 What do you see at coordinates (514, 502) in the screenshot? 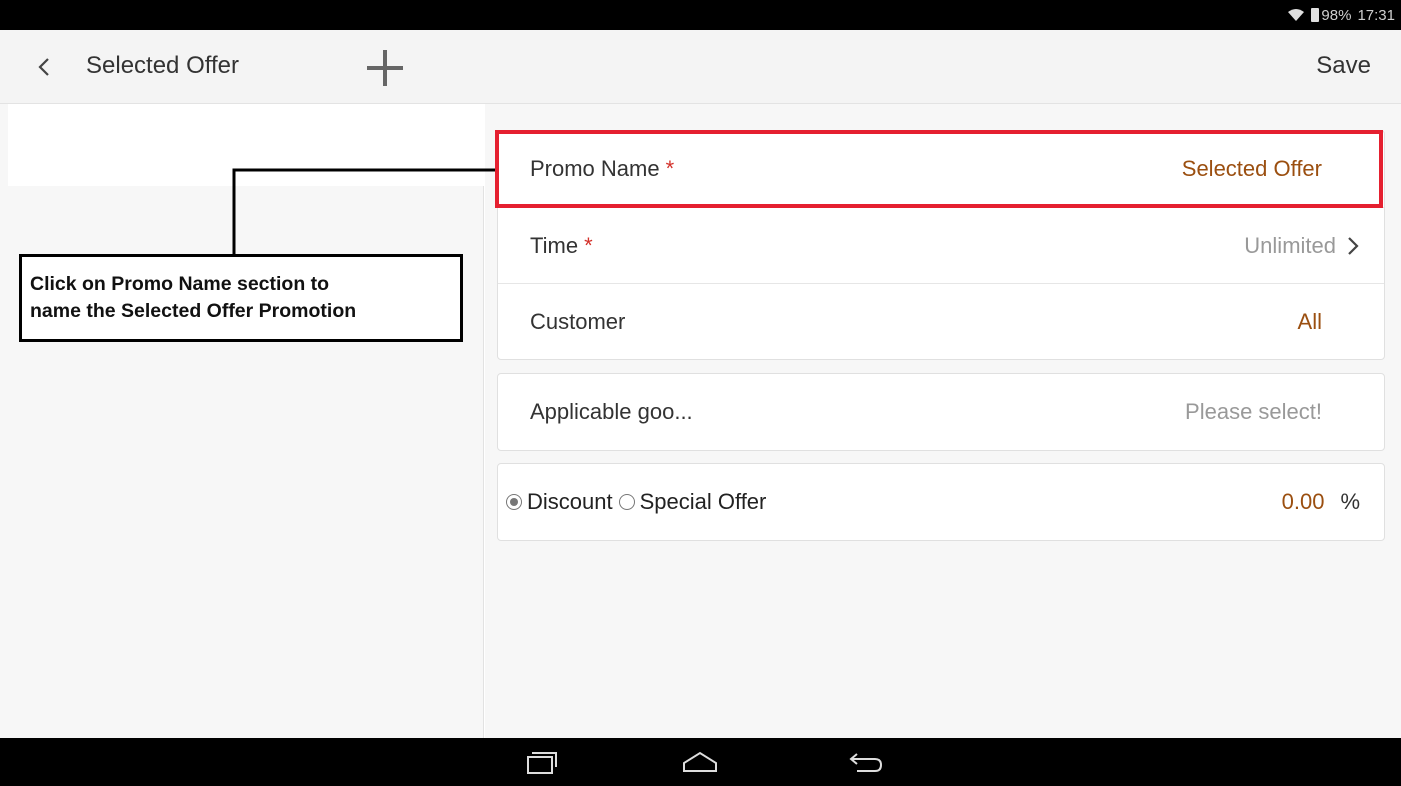
I see `discount-radio` at bounding box center [514, 502].